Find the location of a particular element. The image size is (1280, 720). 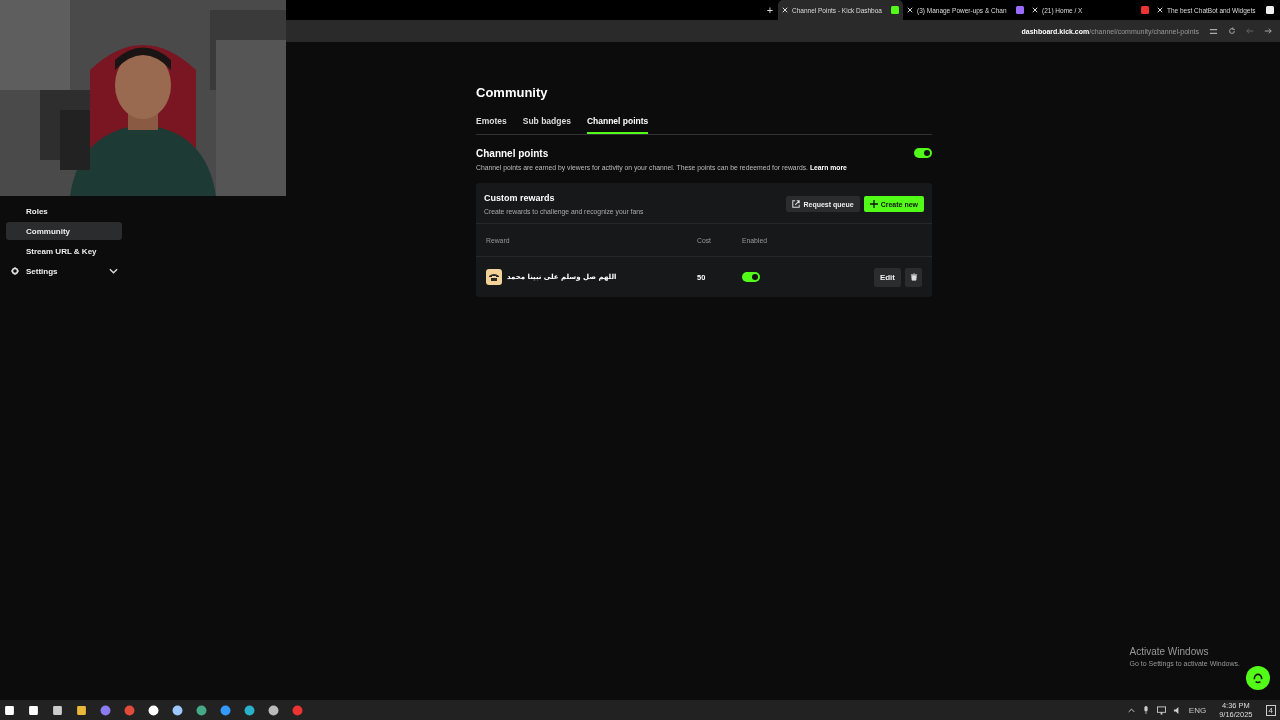

tab: Channel points is located at coordinates (617, 125).